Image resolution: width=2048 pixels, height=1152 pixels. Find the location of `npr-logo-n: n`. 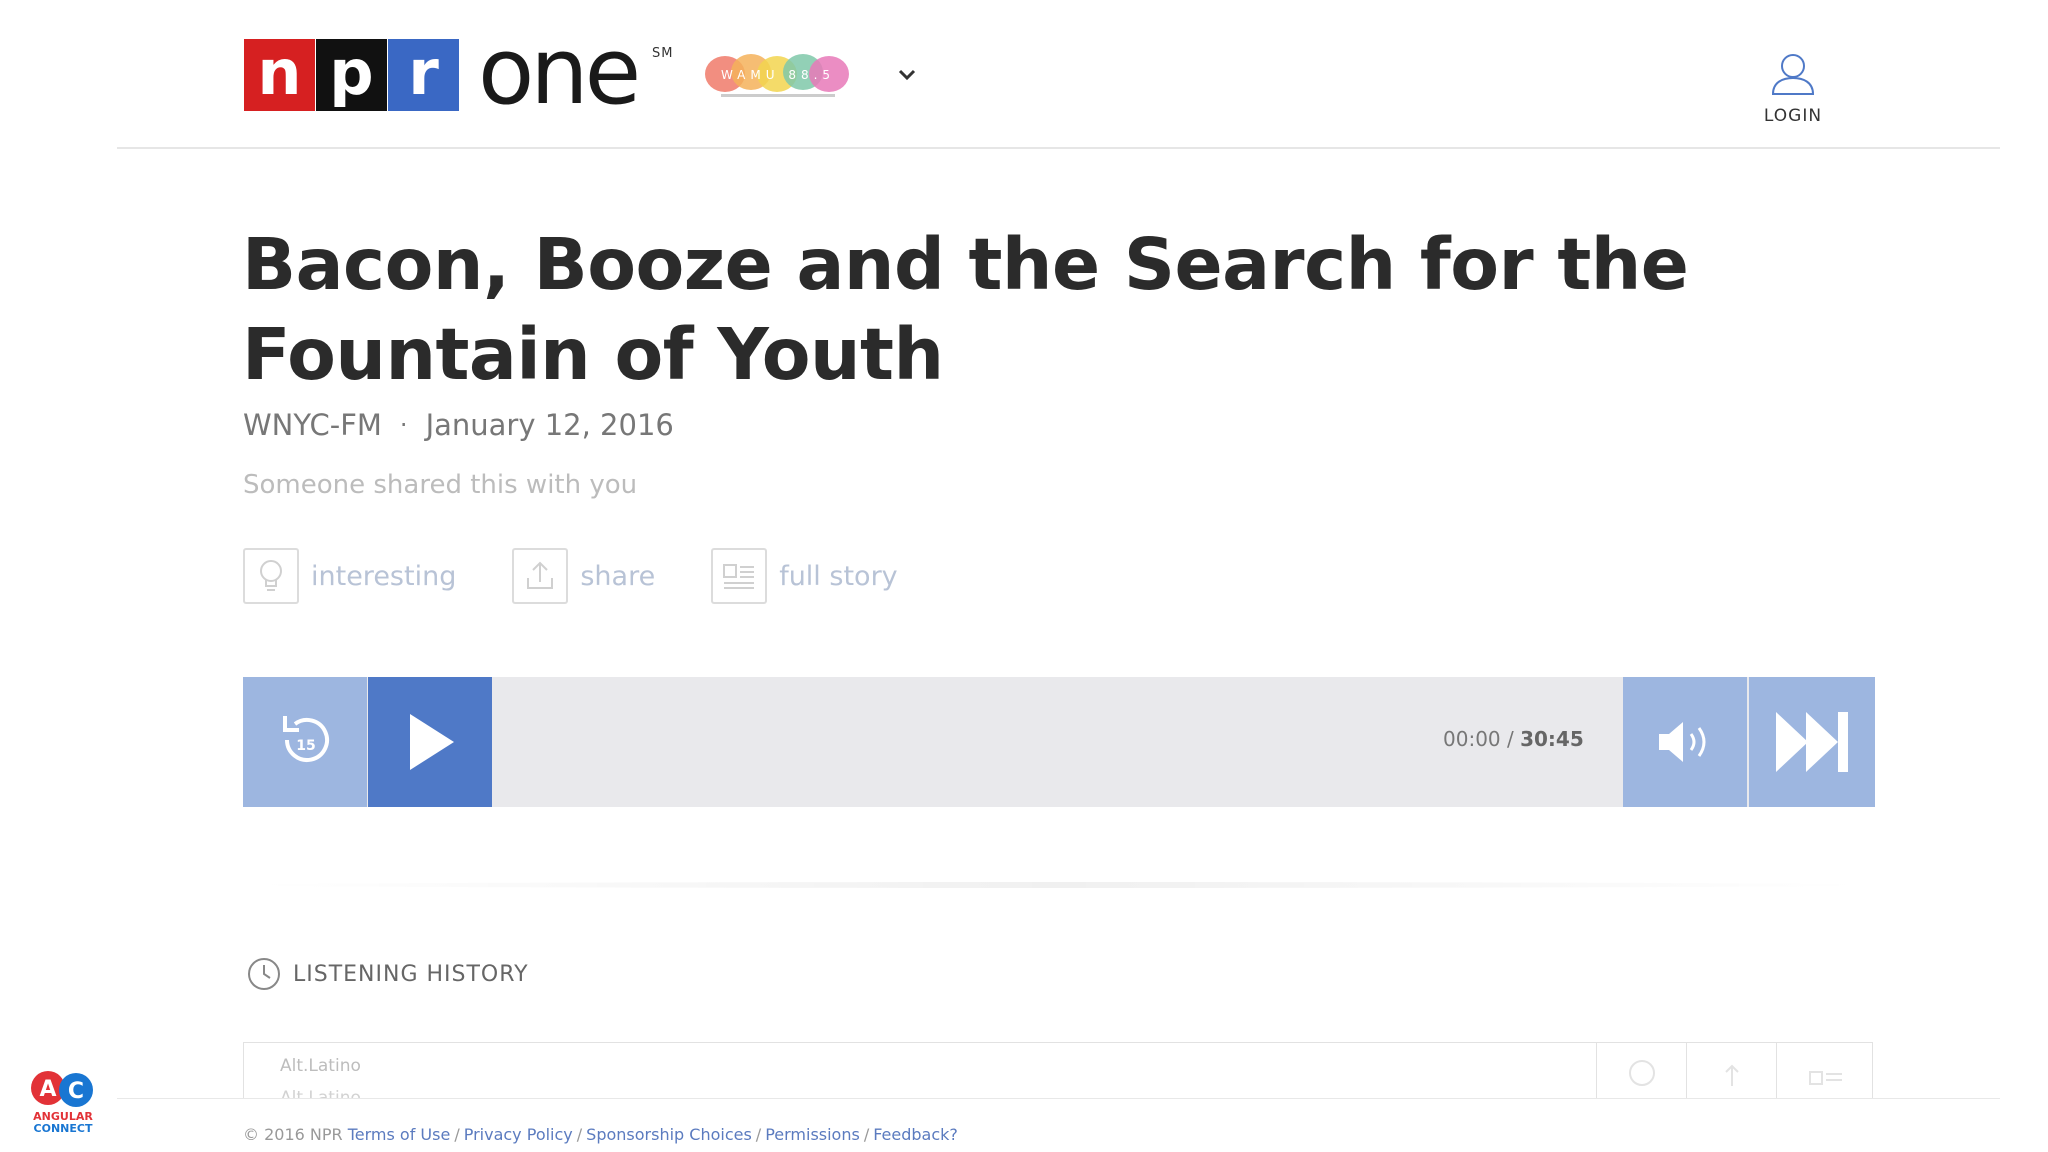

npr-logo-n: n is located at coordinates (279, 75).